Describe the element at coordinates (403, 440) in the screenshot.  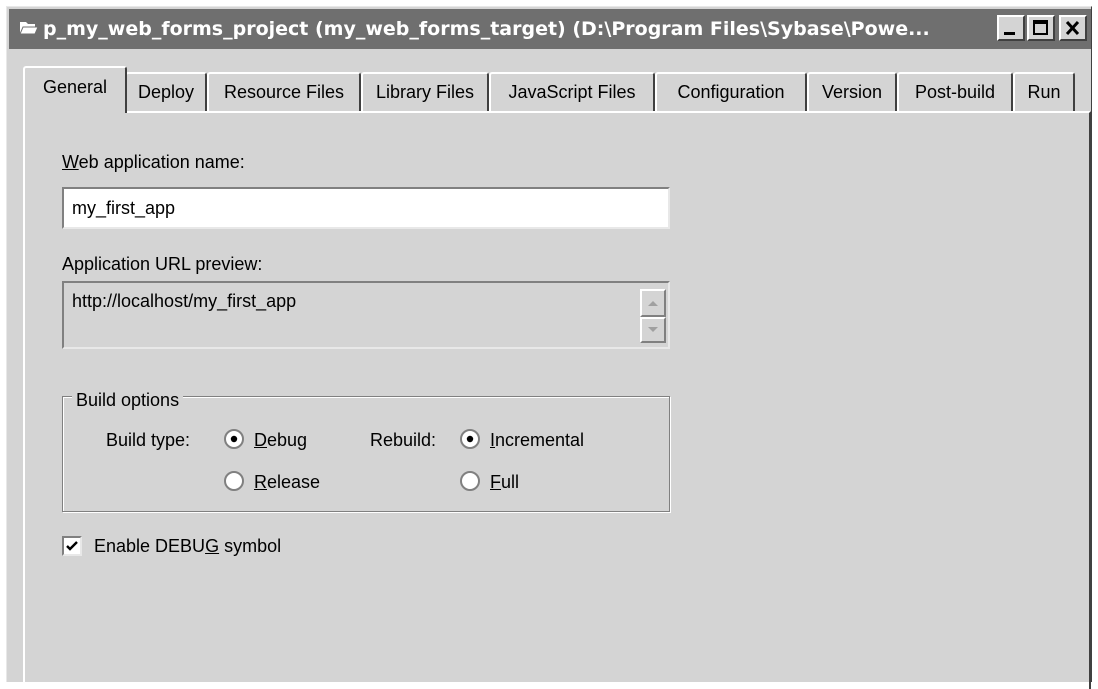
I see `rebuild-label: Rebuild:` at that location.